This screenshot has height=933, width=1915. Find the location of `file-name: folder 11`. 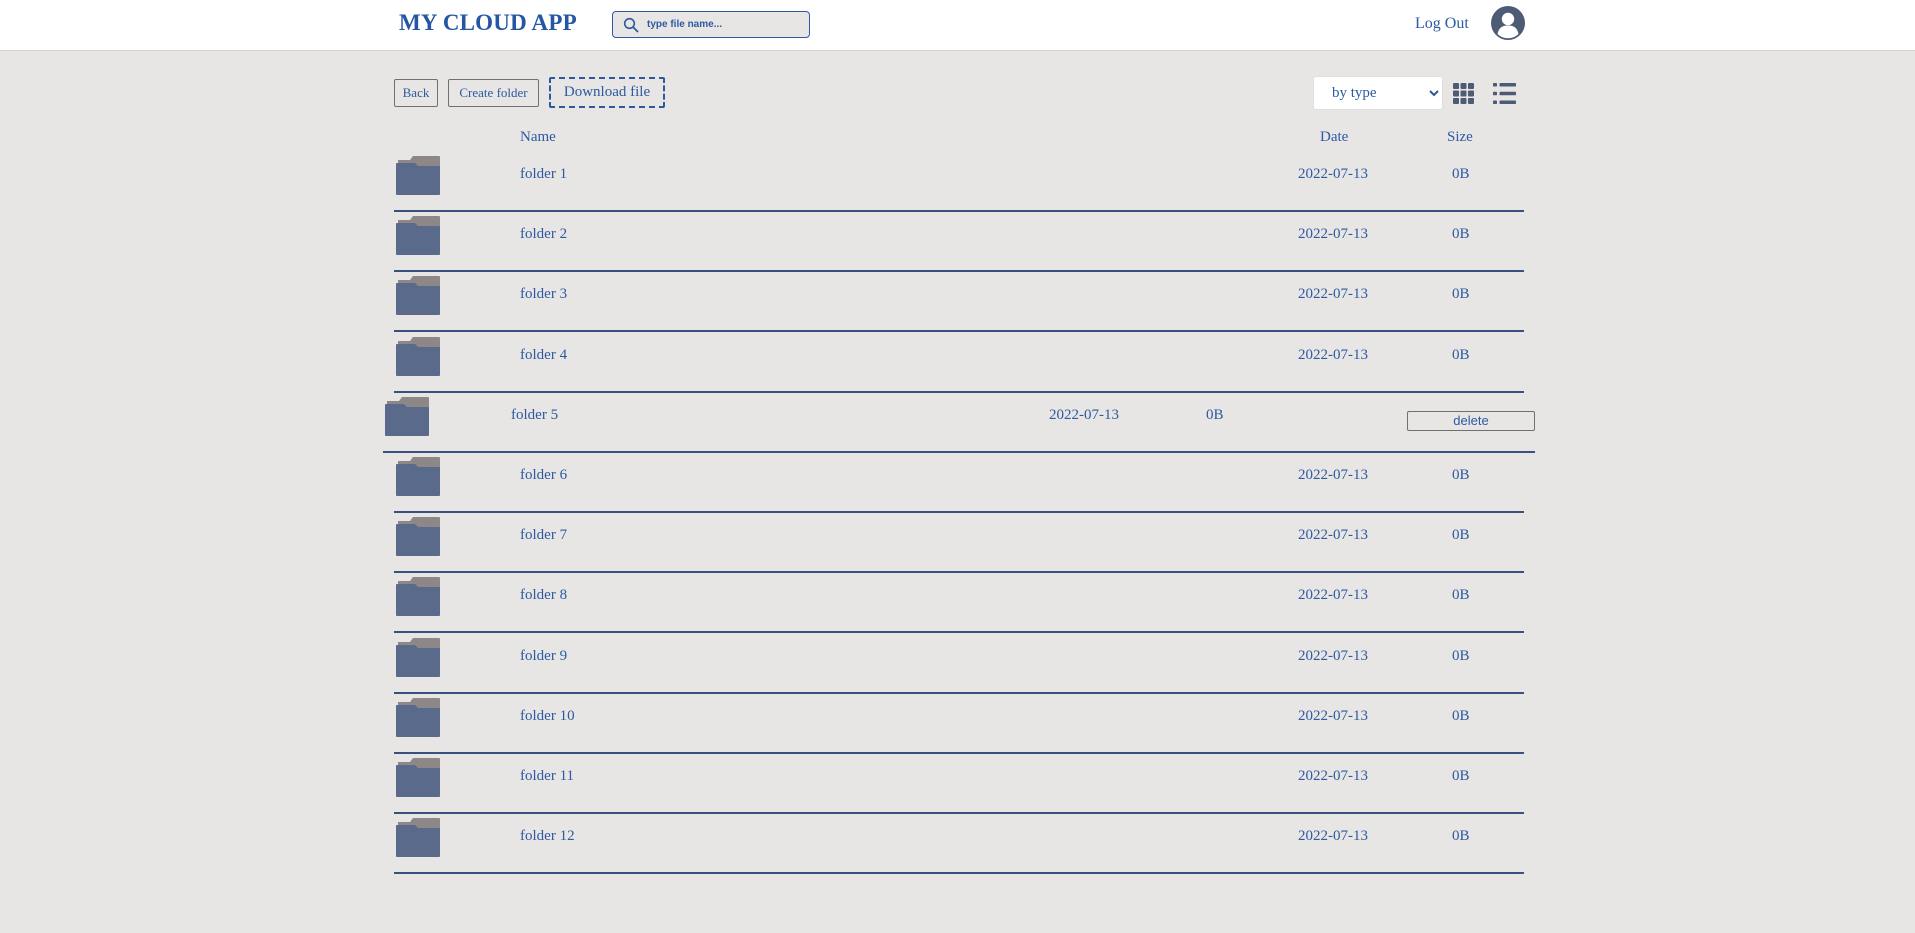

file-name: folder 11 is located at coordinates (547, 776).